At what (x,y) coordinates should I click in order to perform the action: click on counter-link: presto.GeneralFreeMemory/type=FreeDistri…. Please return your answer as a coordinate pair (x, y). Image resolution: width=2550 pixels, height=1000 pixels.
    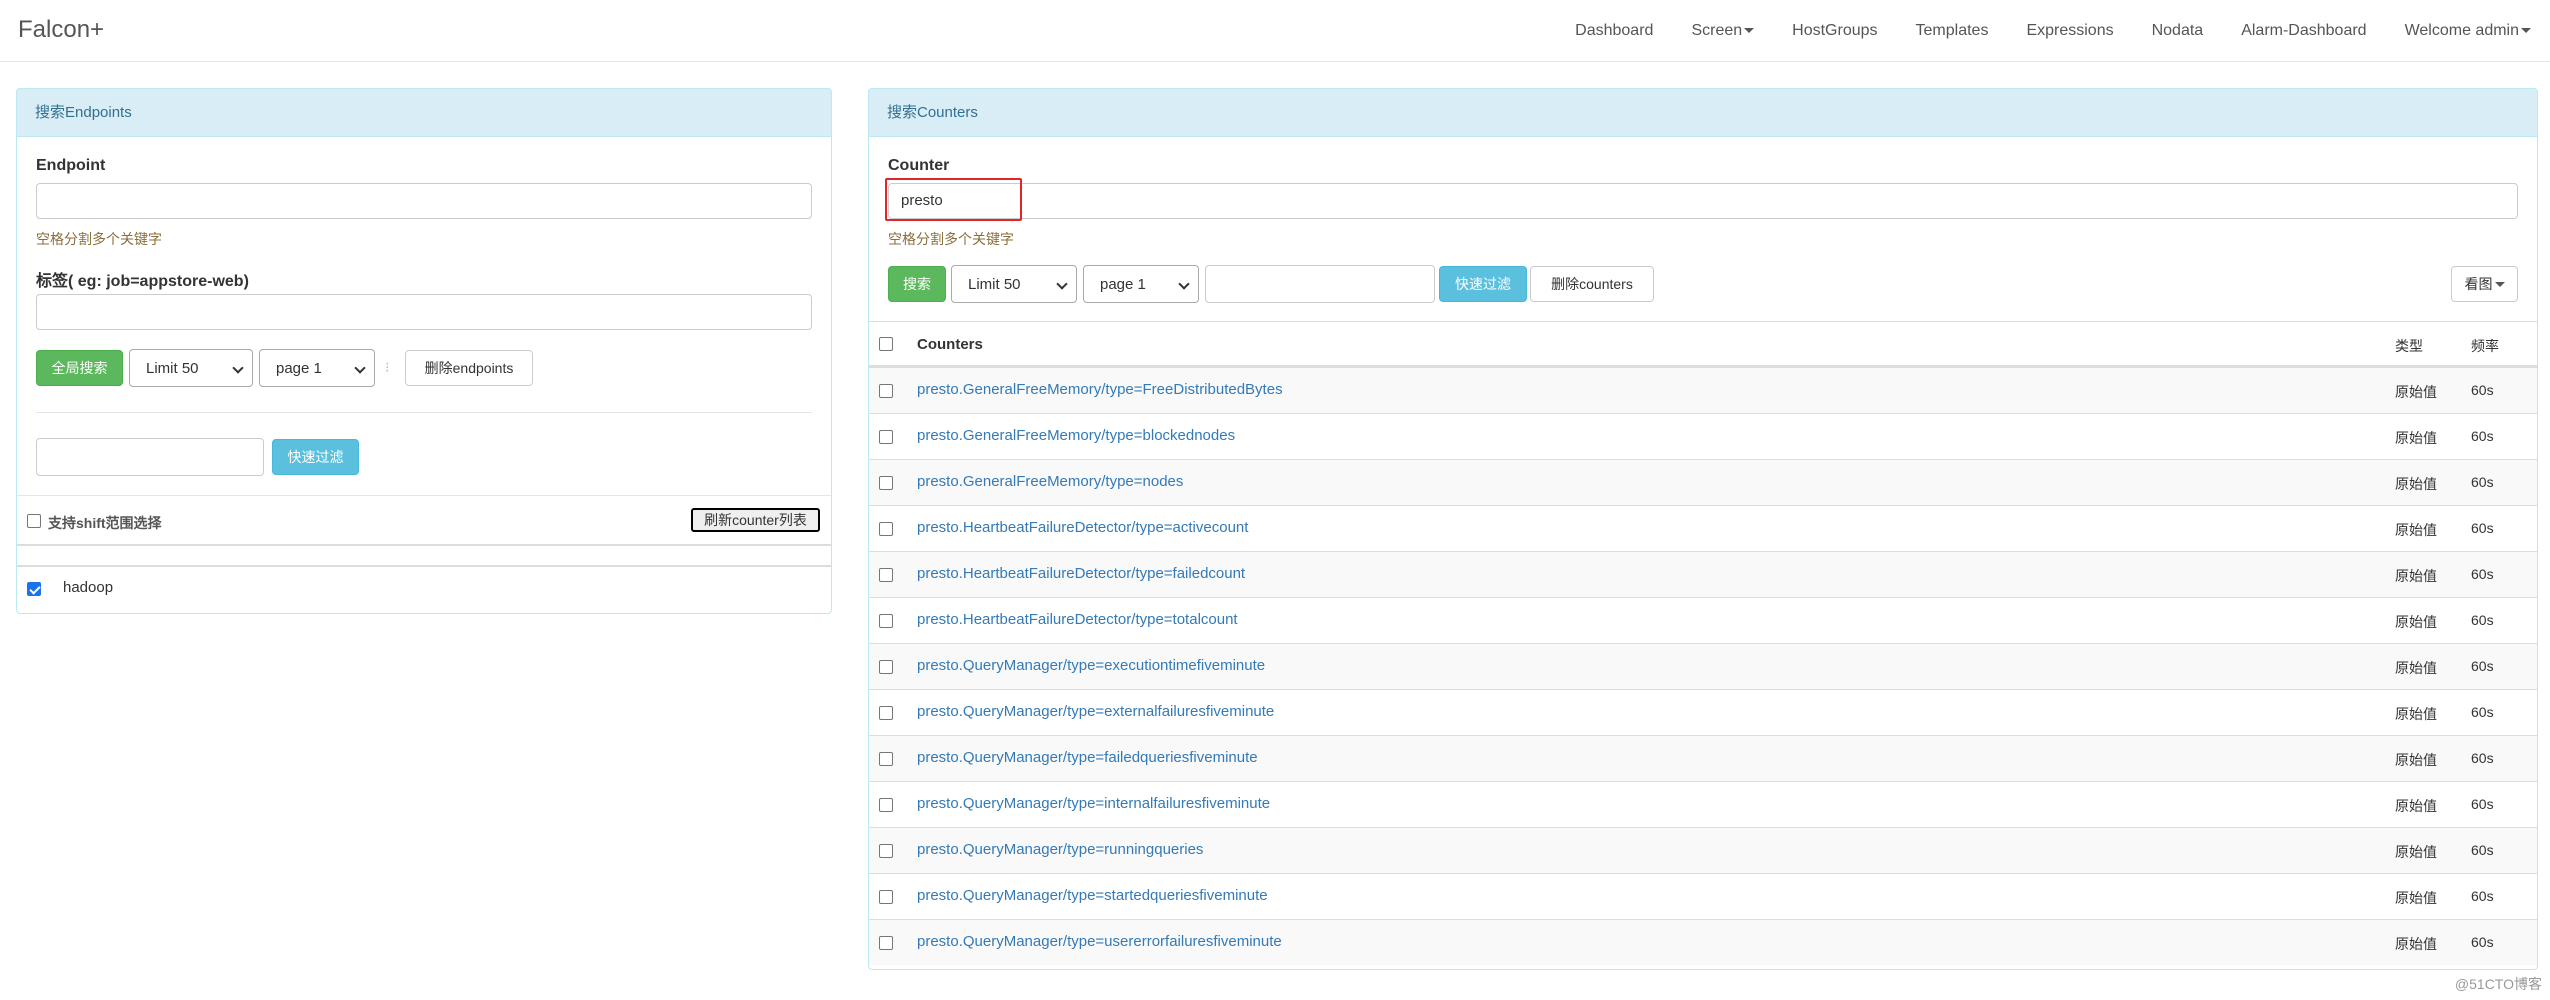
    Looking at the image, I should click on (1100, 389).